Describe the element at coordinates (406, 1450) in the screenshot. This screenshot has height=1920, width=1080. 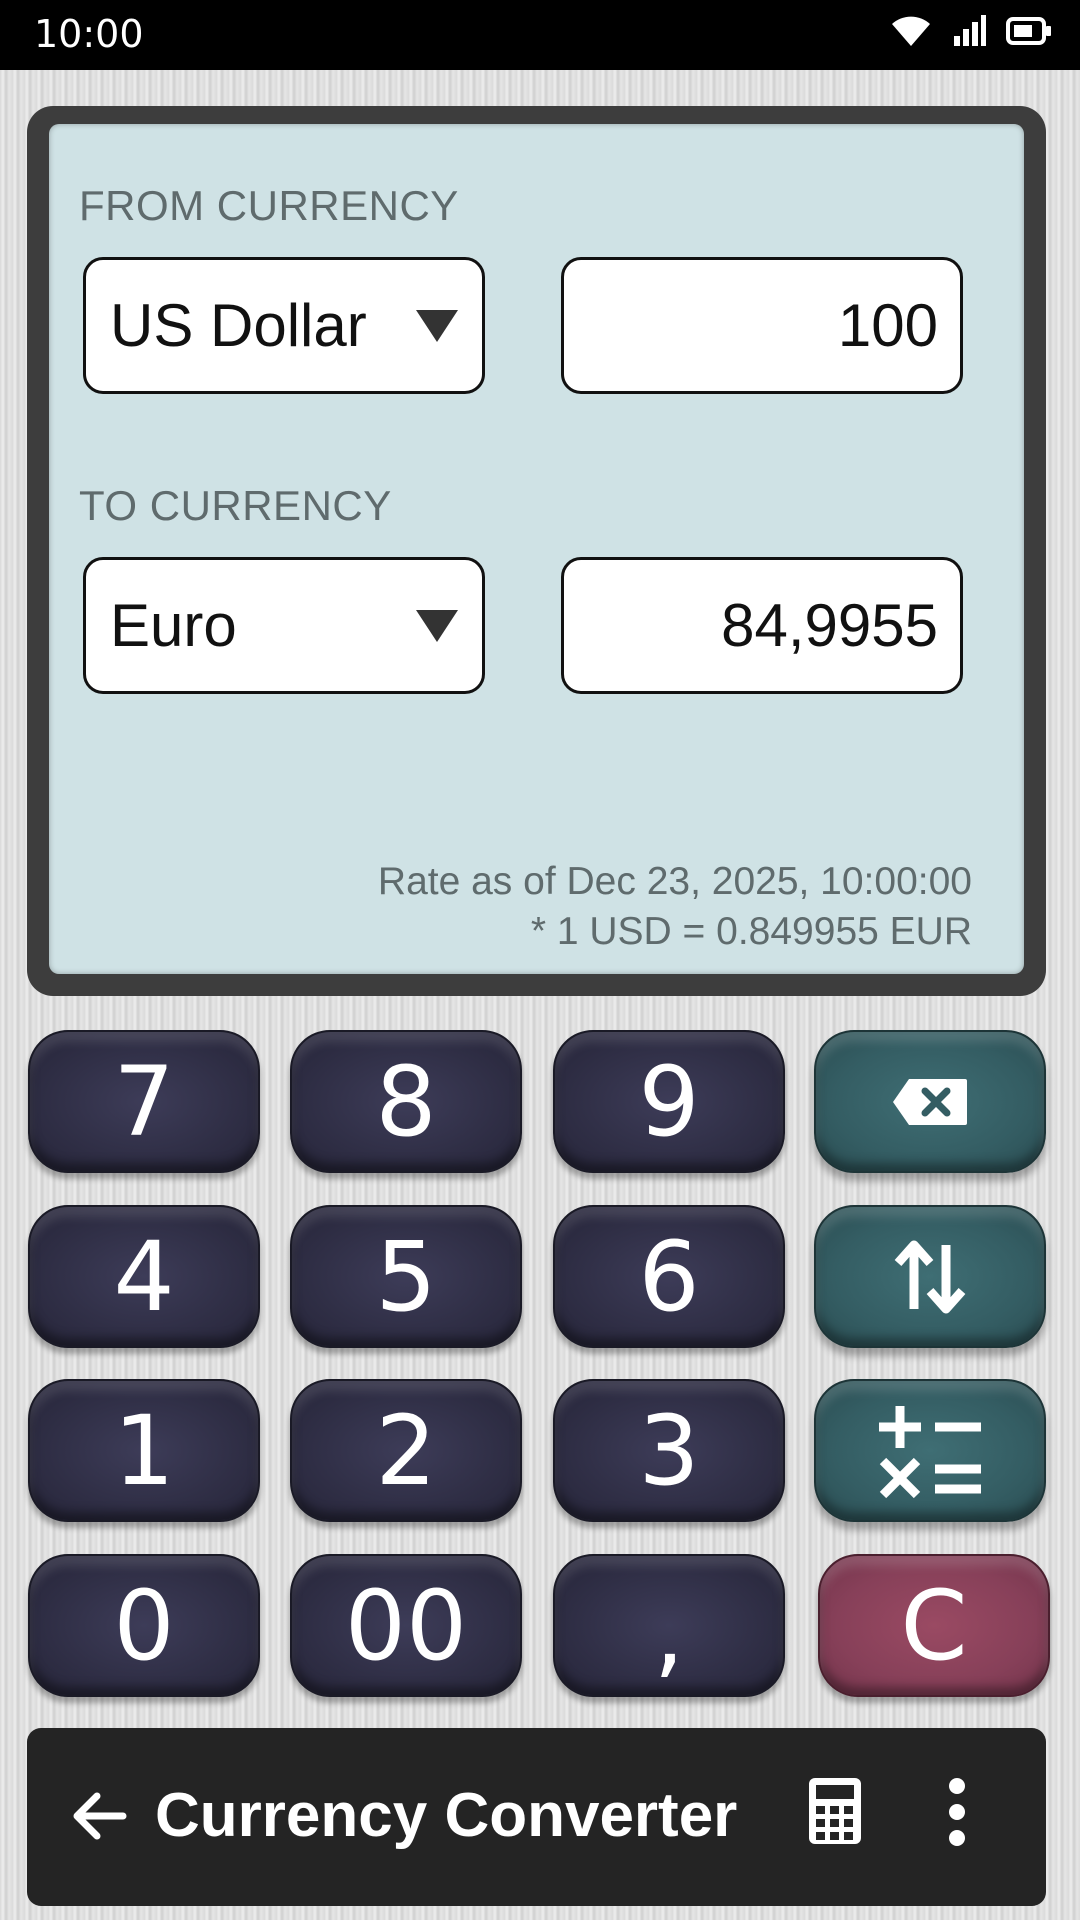
I see `key-2: 2` at that location.